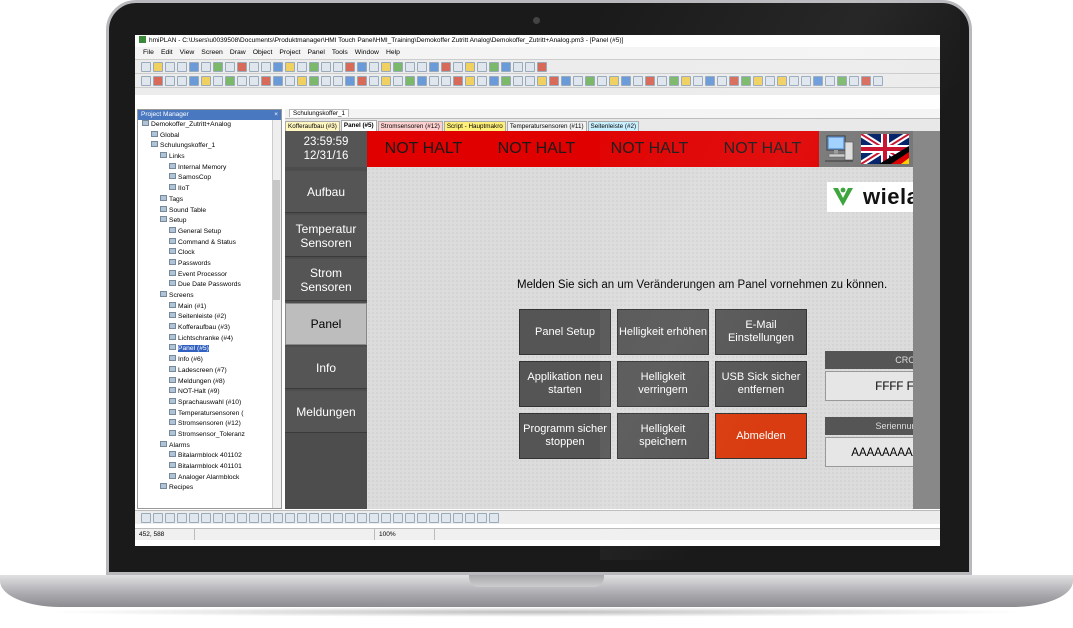  What do you see at coordinates (209, 232) in the screenshot?
I see `tree-item: General Setup` at bounding box center [209, 232].